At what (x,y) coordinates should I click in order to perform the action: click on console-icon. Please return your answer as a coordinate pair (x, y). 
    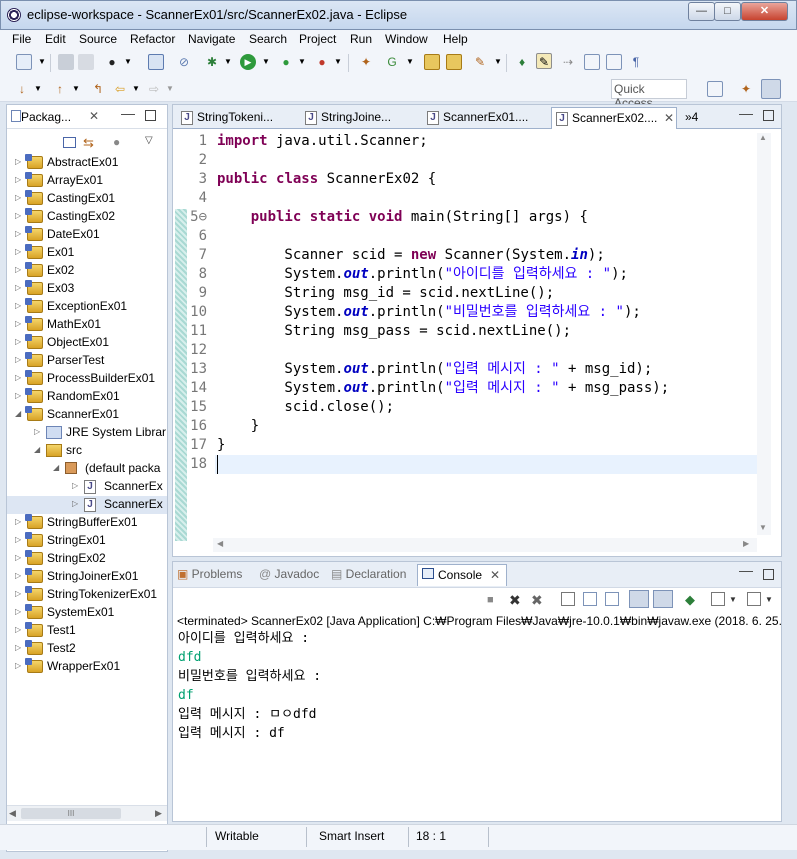
    Looking at the image, I should click on (156, 62).